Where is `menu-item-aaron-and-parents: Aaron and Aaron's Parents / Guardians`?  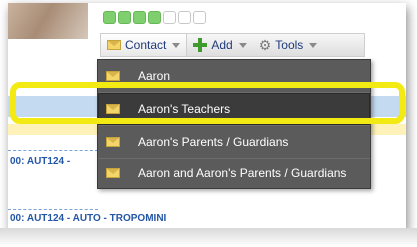
menu-item-aaron-and-parents: Aaron and Aaron's Parents / Guardians is located at coordinates (234, 173).